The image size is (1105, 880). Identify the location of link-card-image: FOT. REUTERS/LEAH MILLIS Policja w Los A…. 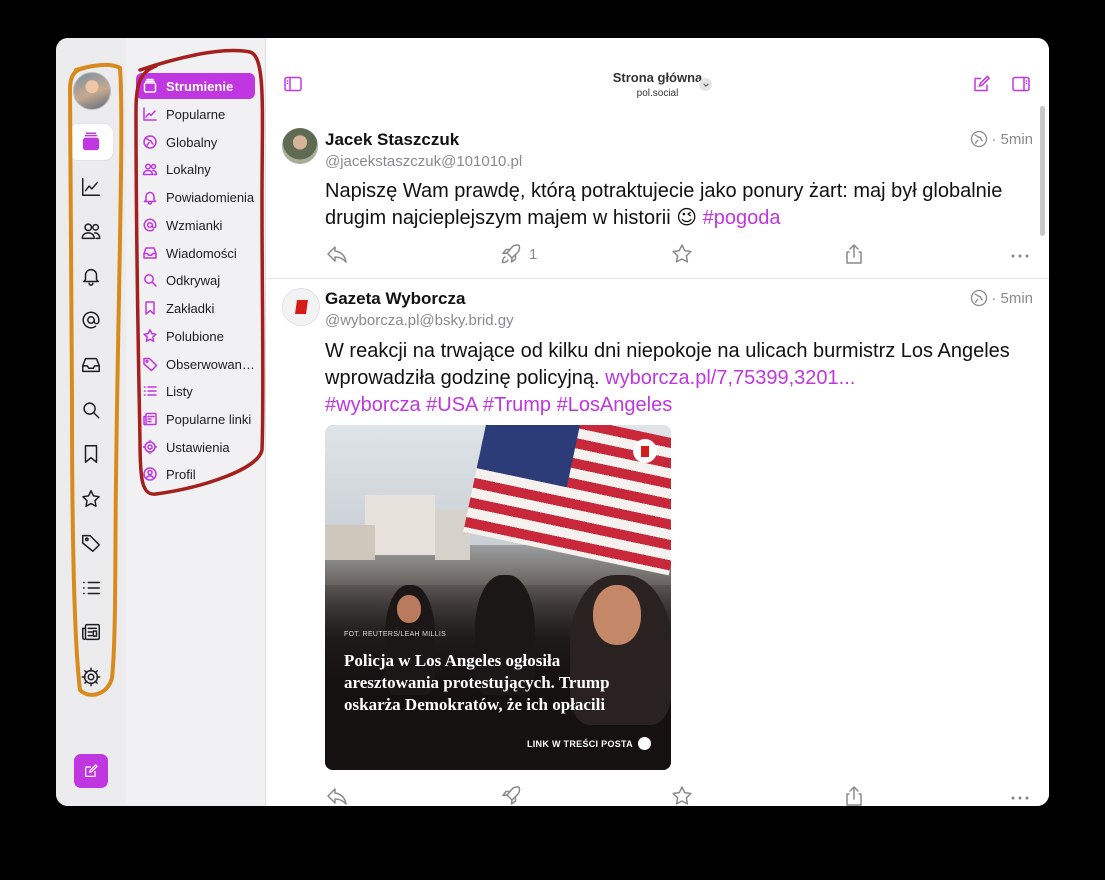
(498, 597).